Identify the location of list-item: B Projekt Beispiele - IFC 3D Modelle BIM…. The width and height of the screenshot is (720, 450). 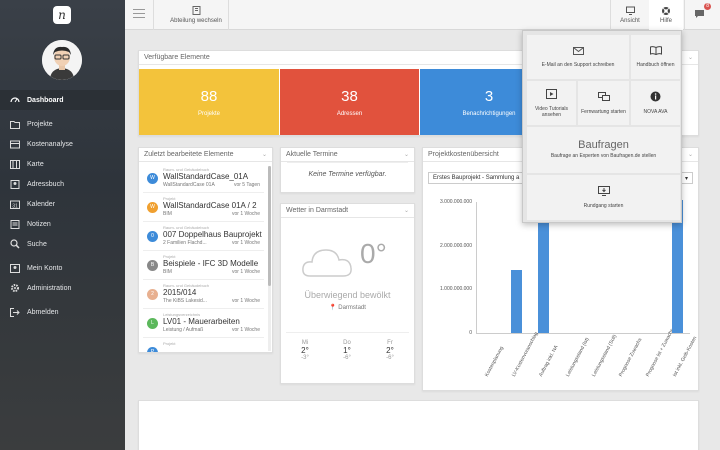
(203, 265).